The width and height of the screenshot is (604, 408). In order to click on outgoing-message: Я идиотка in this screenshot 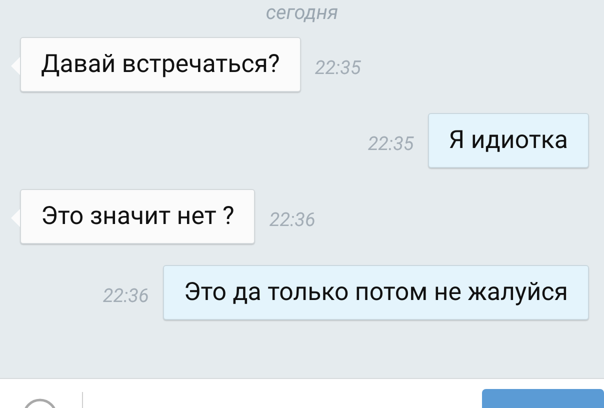, I will do `click(508, 140)`.